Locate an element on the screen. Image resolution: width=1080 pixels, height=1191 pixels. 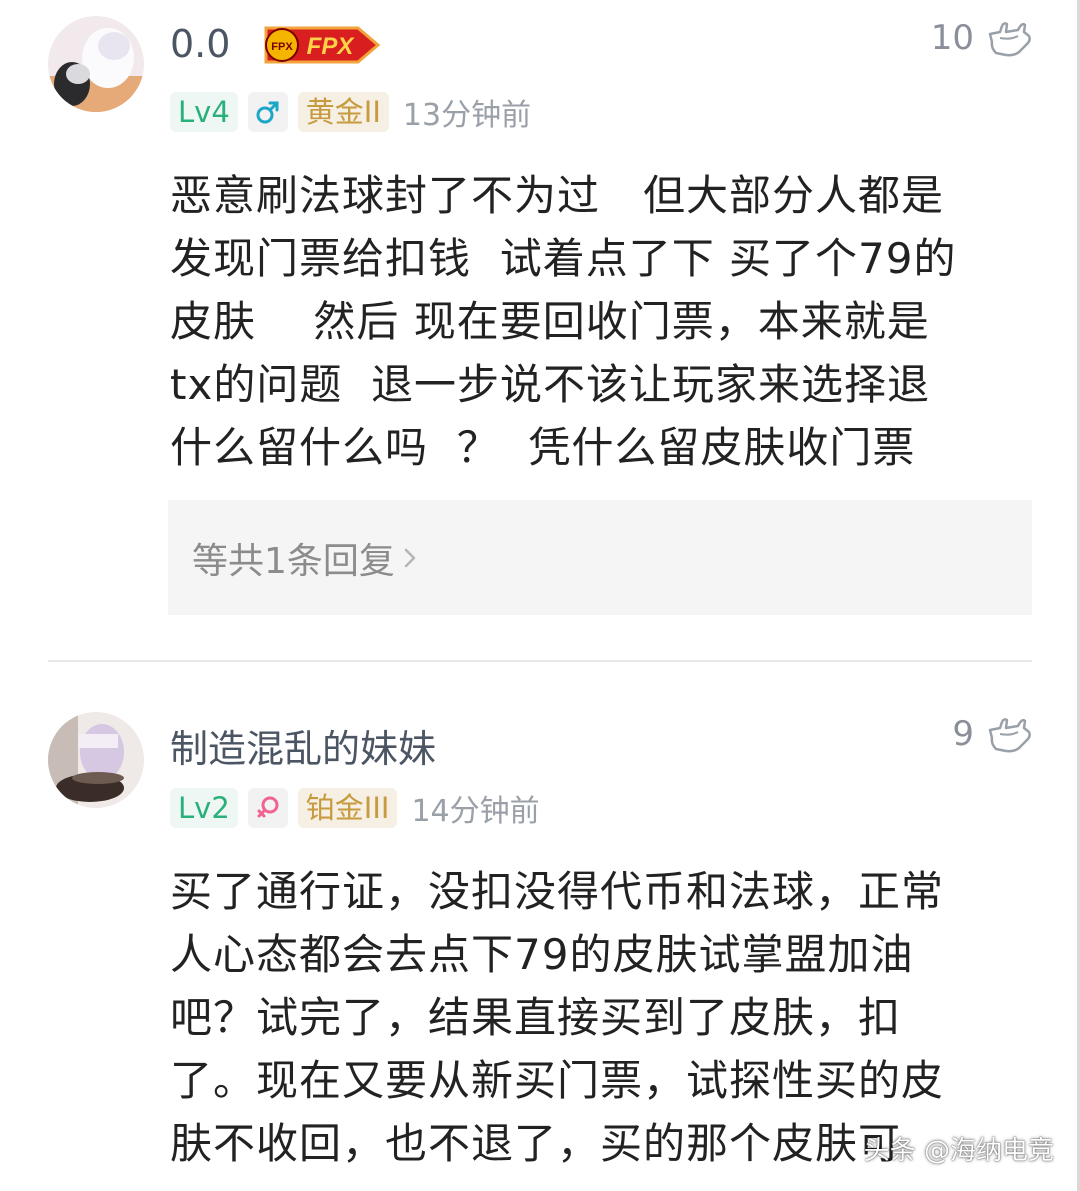
team-badge: FPX FPX is located at coordinates (320, 45).